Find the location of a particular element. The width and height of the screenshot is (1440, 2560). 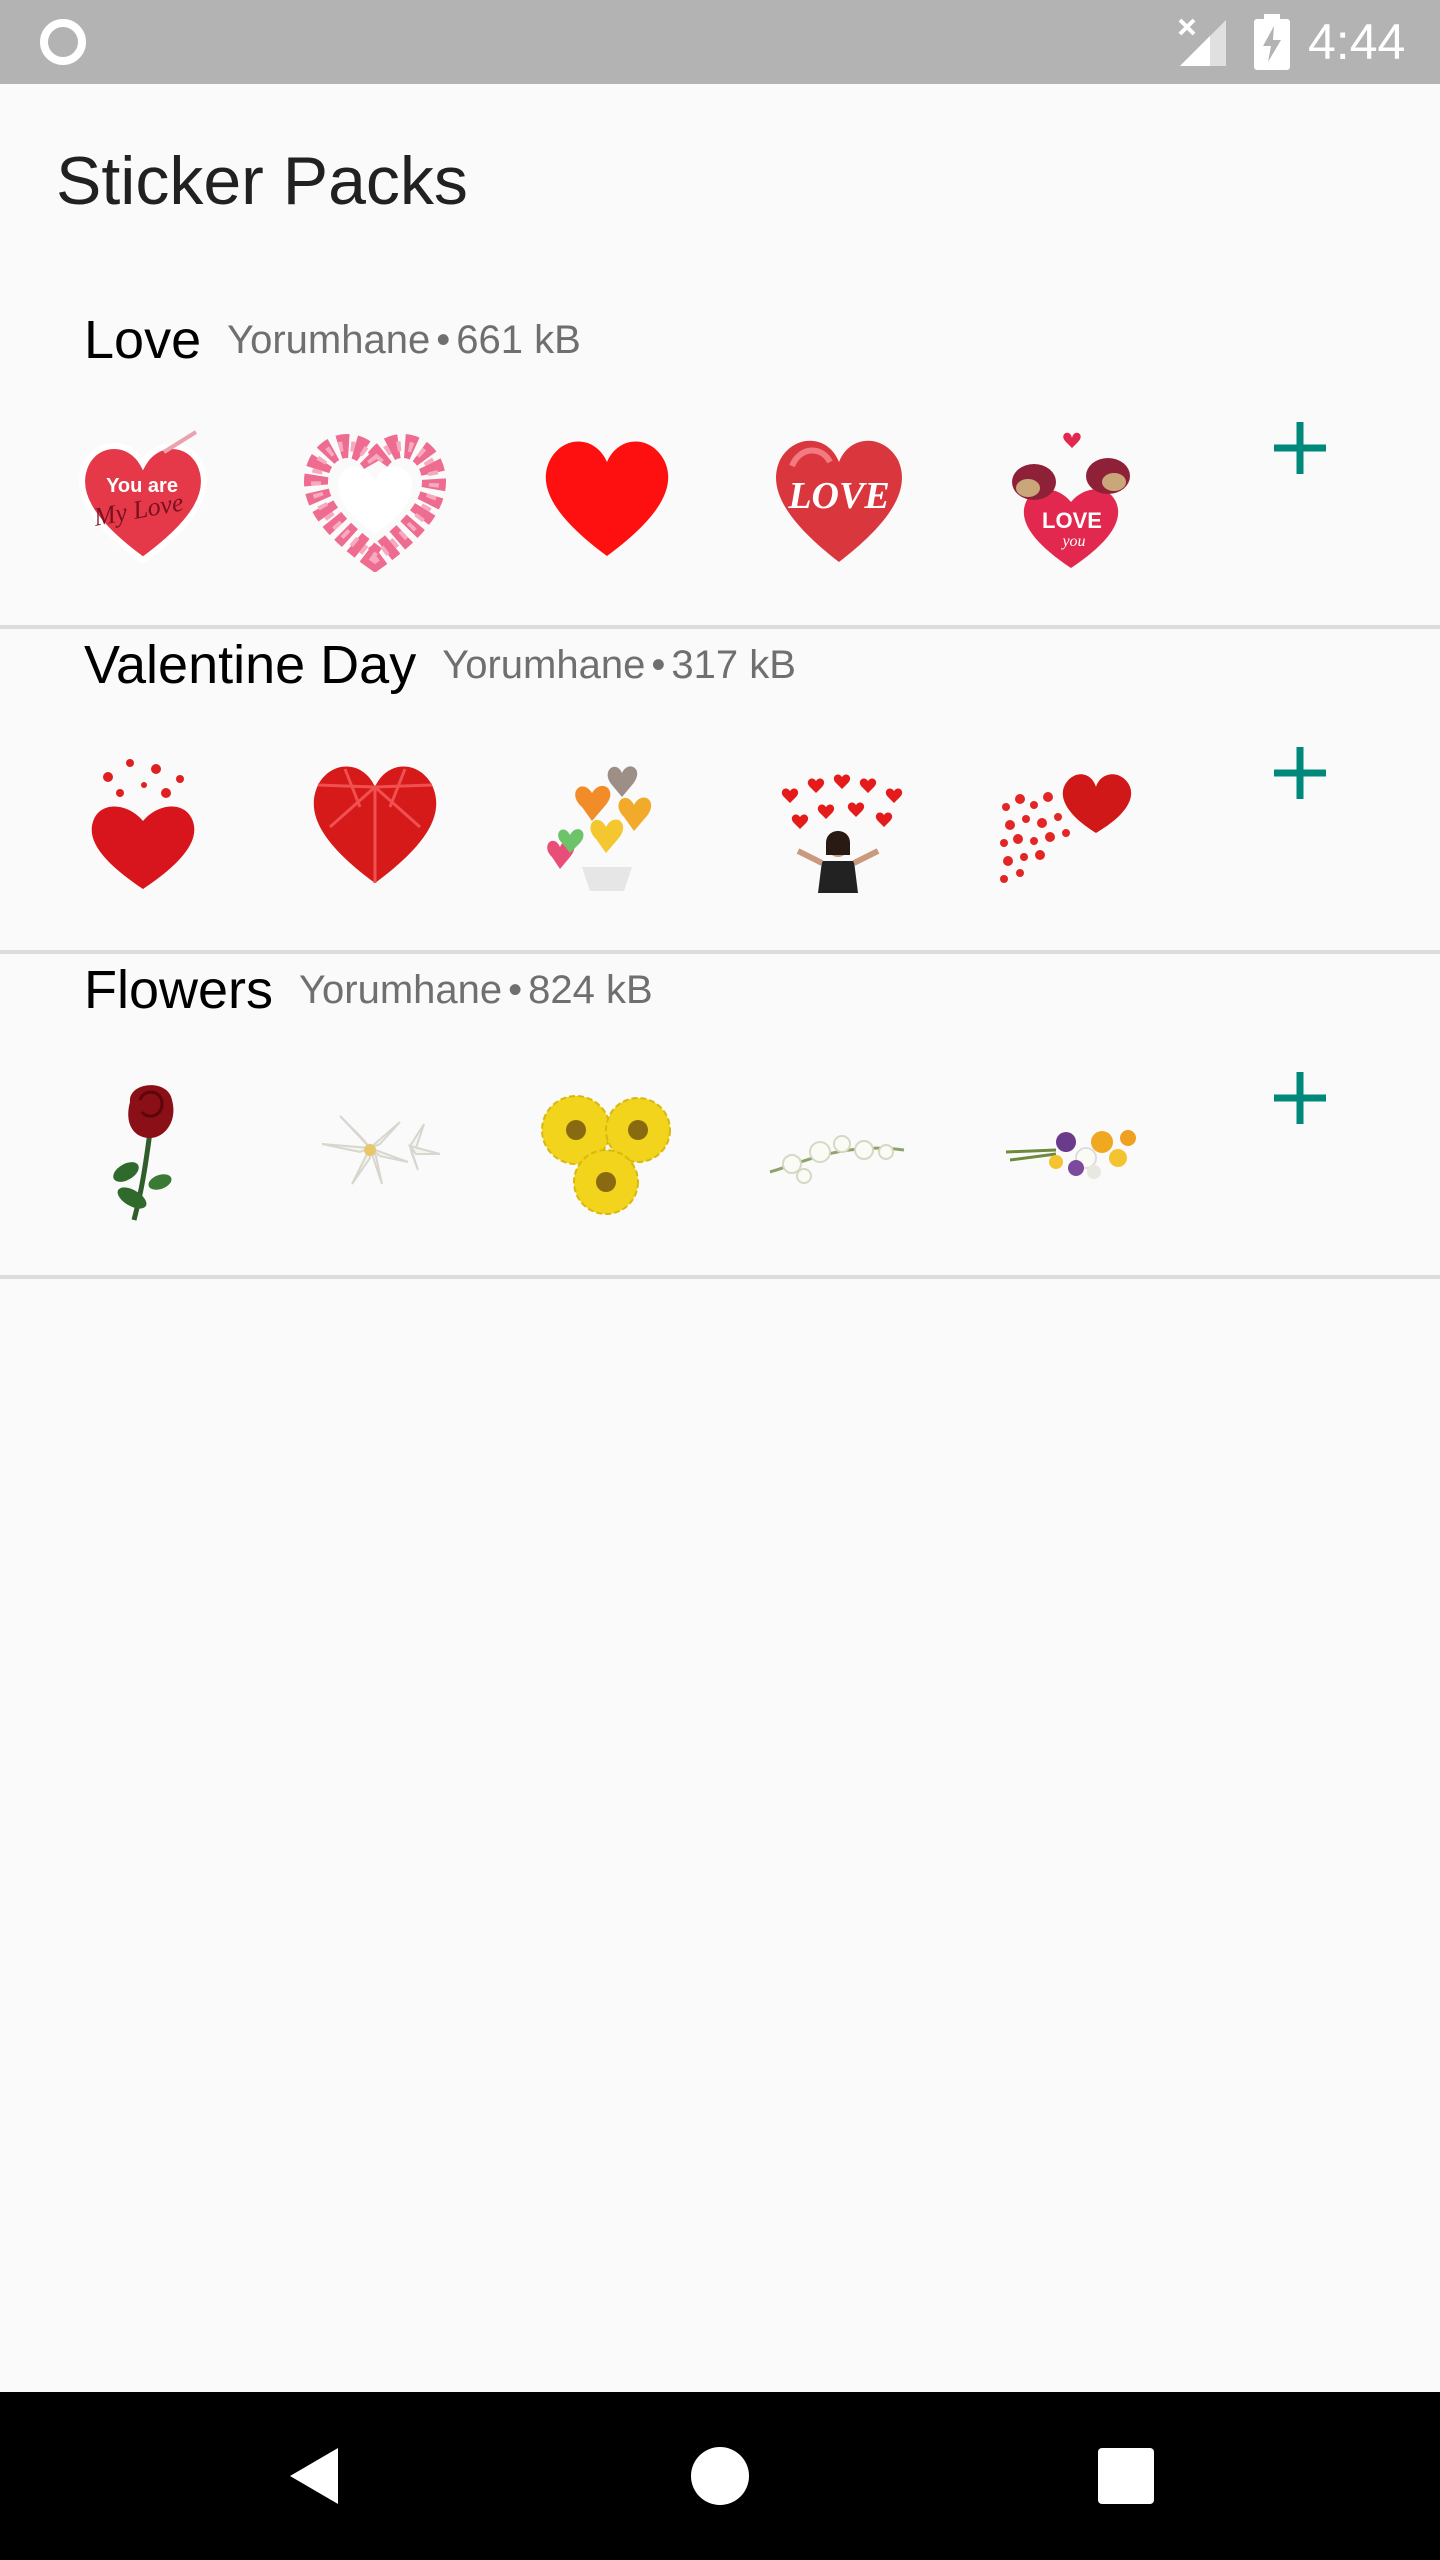

sticker-ruby-heart is located at coordinates (375, 822).